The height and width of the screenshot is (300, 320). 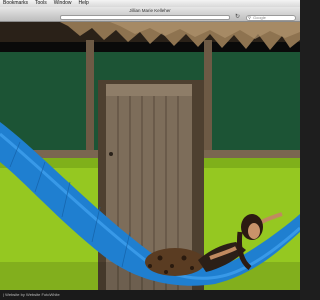 What do you see at coordinates (150, 10) in the screenshot?
I see `window-title: Jillian Marie Kelleher` at bounding box center [150, 10].